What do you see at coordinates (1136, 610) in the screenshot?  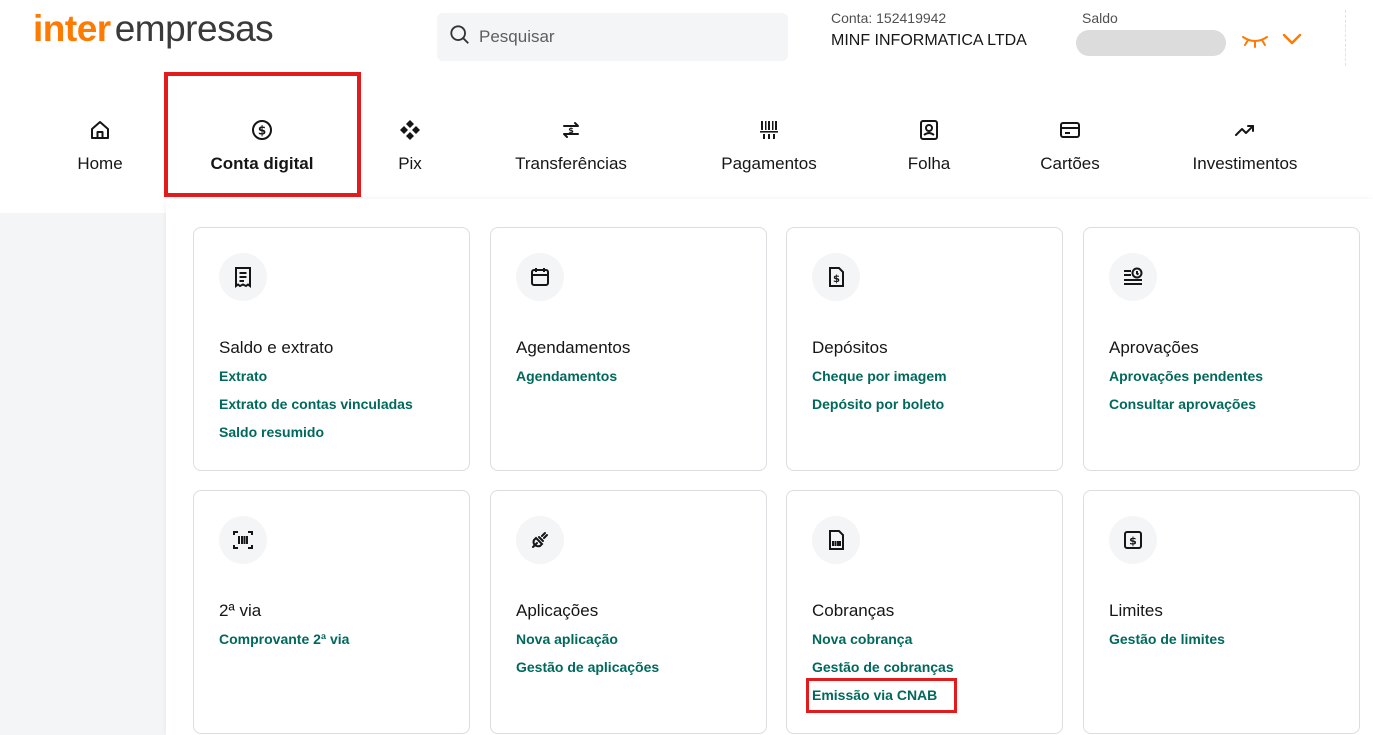 I see `card-title: Limites` at bounding box center [1136, 610].